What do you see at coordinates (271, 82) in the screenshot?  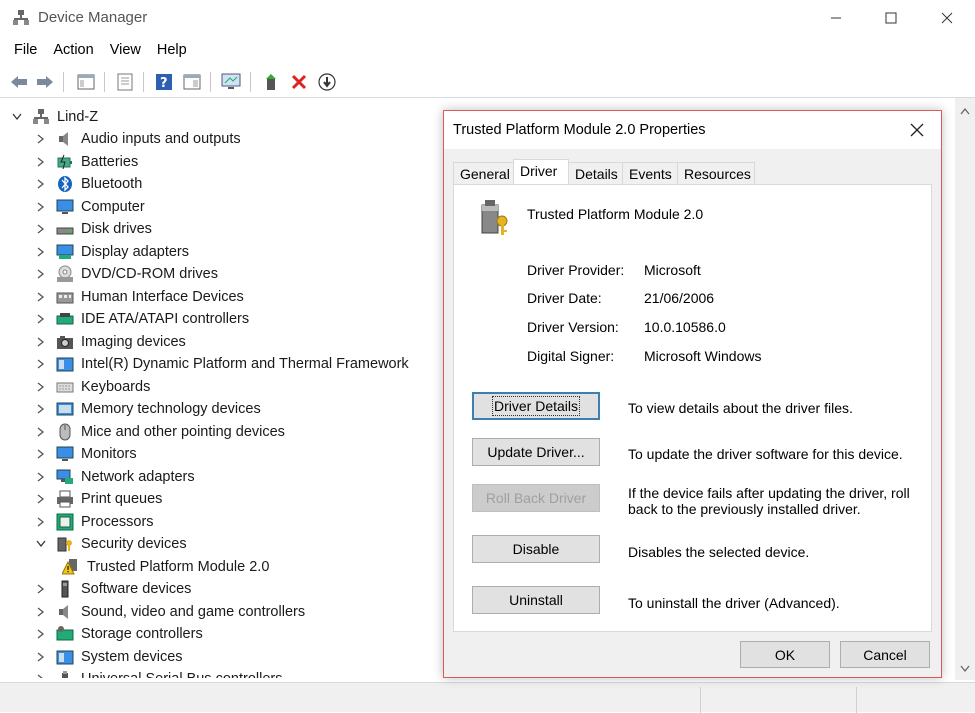 I see `update-driver-icon` at bounding box center [271, 82].